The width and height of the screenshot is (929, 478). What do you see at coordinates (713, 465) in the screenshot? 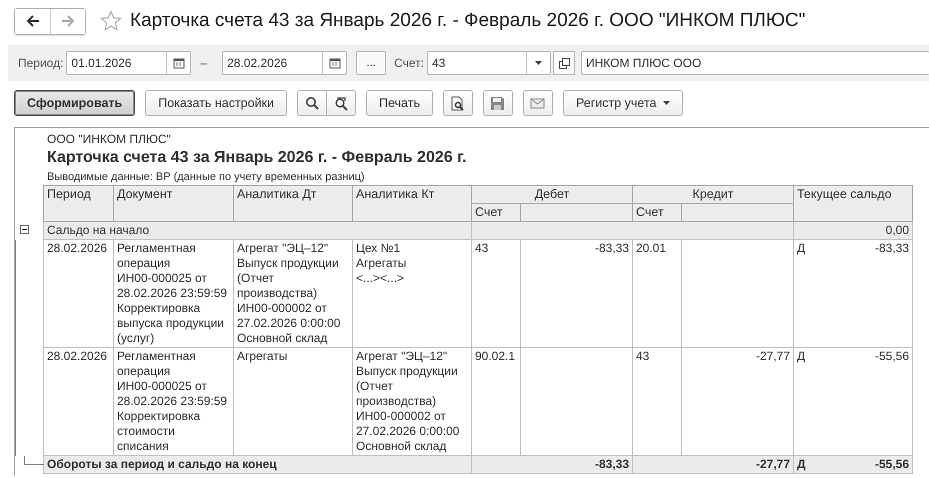
I see `table-cell: -27,77` at bounding box center [713, 465].